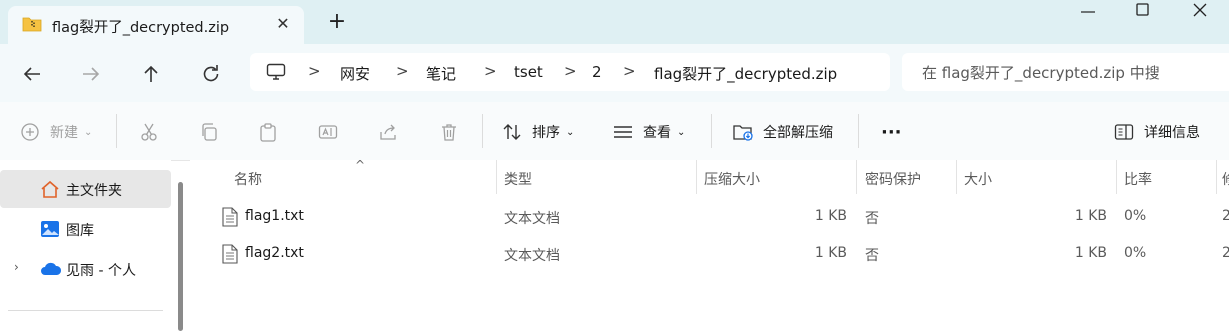 This screenshot has height=331, width=1229. I want to click on tab-title: flag裂开了_decrypted.zip, so click(141, 28).